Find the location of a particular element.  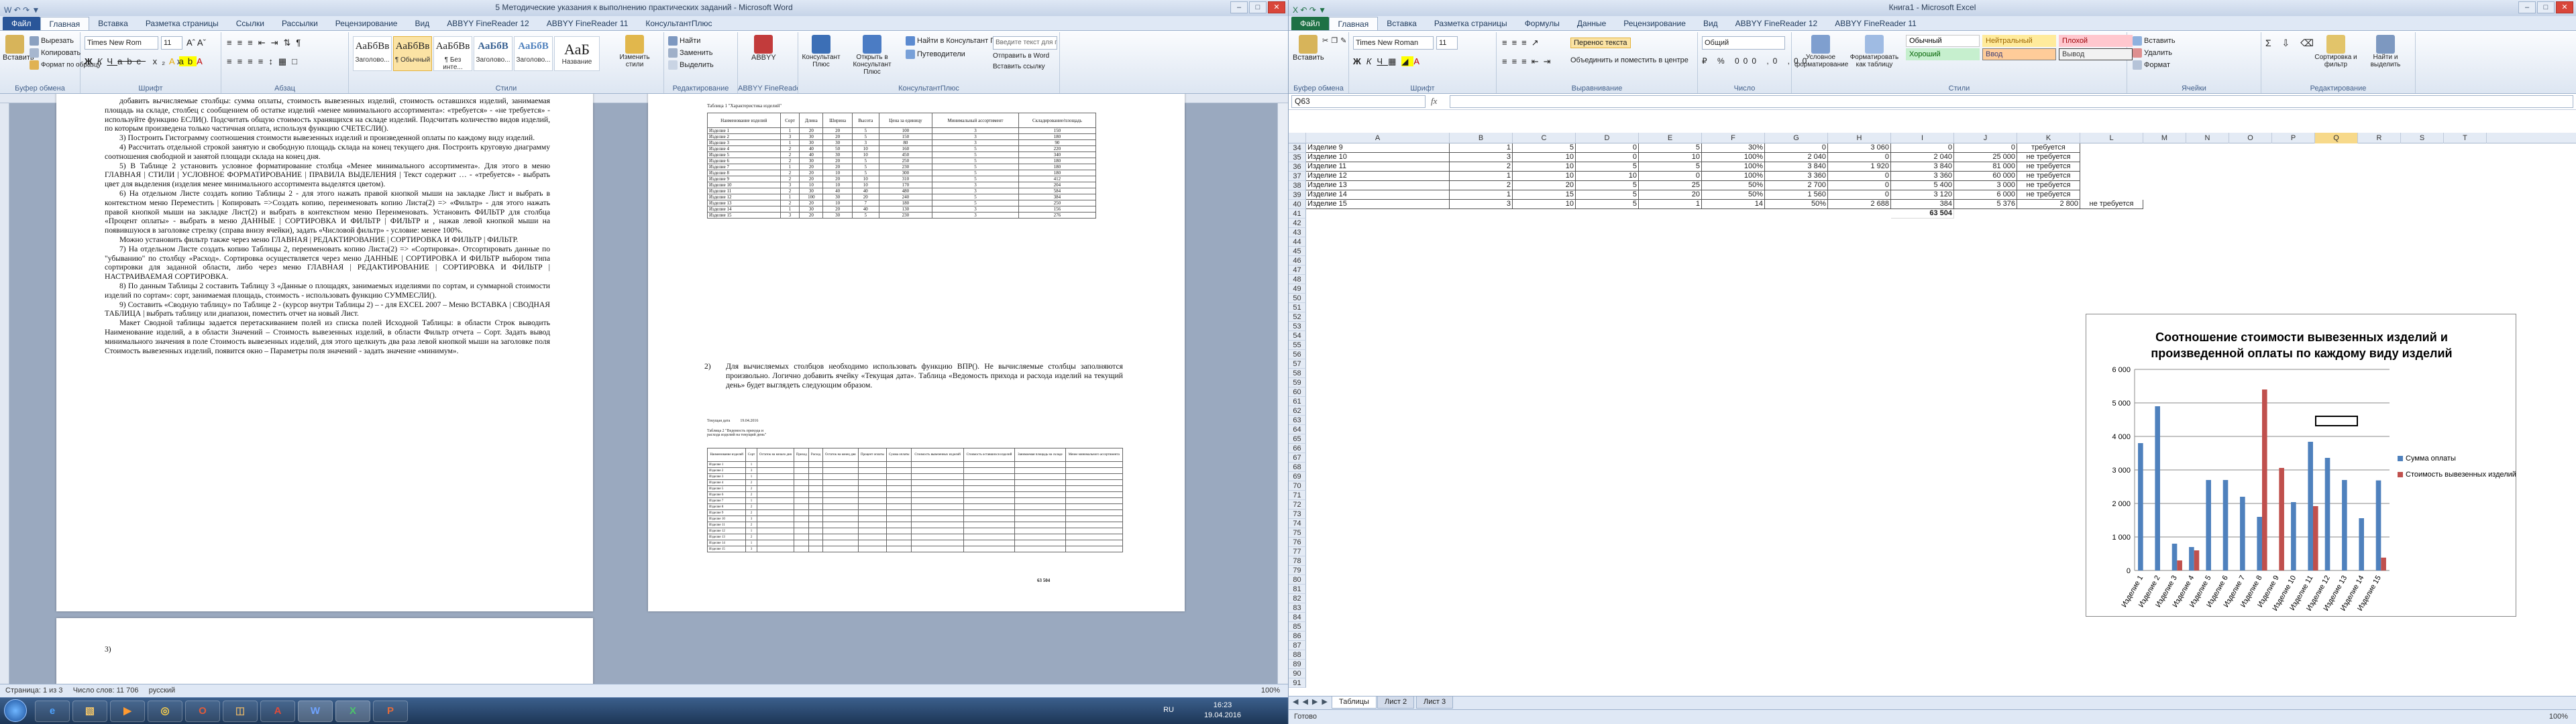

column-header: D is located at coordinates (1607, 138).